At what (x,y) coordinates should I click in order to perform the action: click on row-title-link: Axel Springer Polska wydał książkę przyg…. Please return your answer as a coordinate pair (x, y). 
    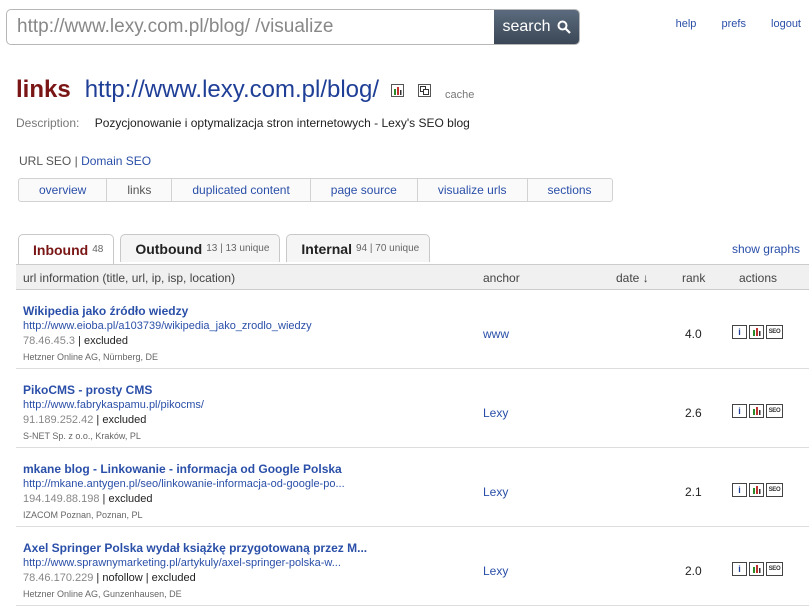
    Looking at the image, I should click on (195, 548).